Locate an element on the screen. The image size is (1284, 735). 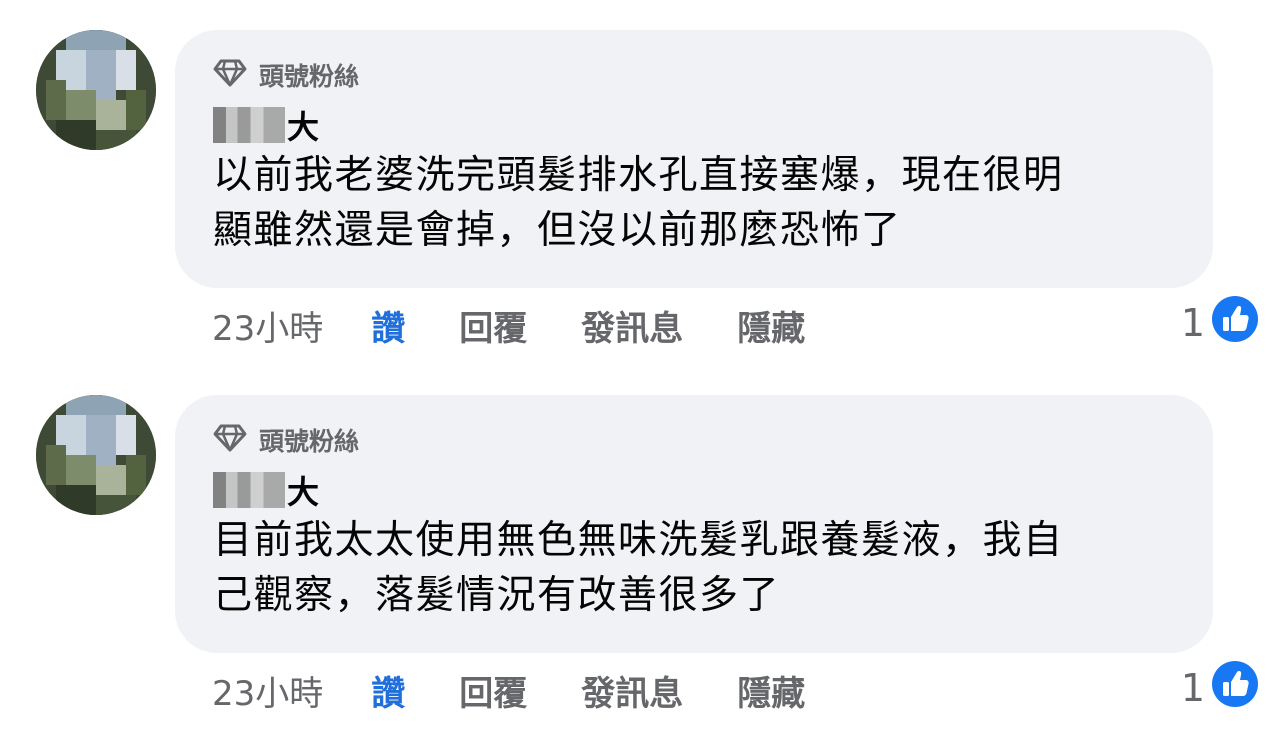
comment-text: 目前我太太使用無色無味洗髮乳跟養髮液，我自 己觀察，落髮情況有改善很多了 is located at coordinates (698, 568).